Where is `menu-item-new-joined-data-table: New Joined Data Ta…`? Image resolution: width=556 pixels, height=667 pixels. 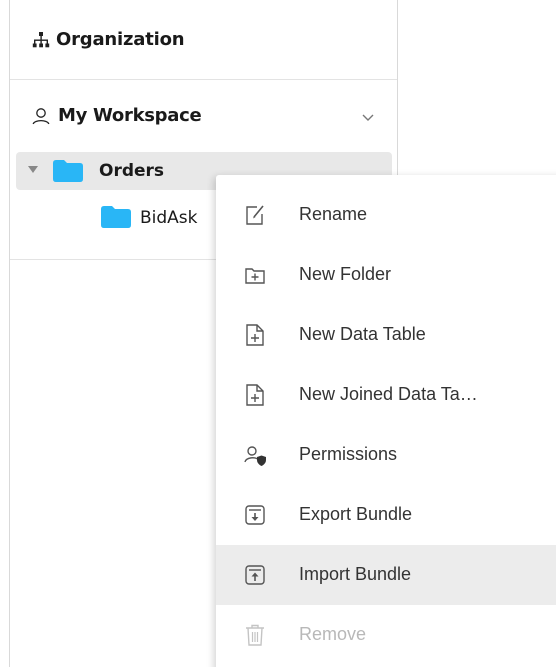
menu-item-new-joined-data-table: New Joined Data Ta… is located at coordinates (386, 395).